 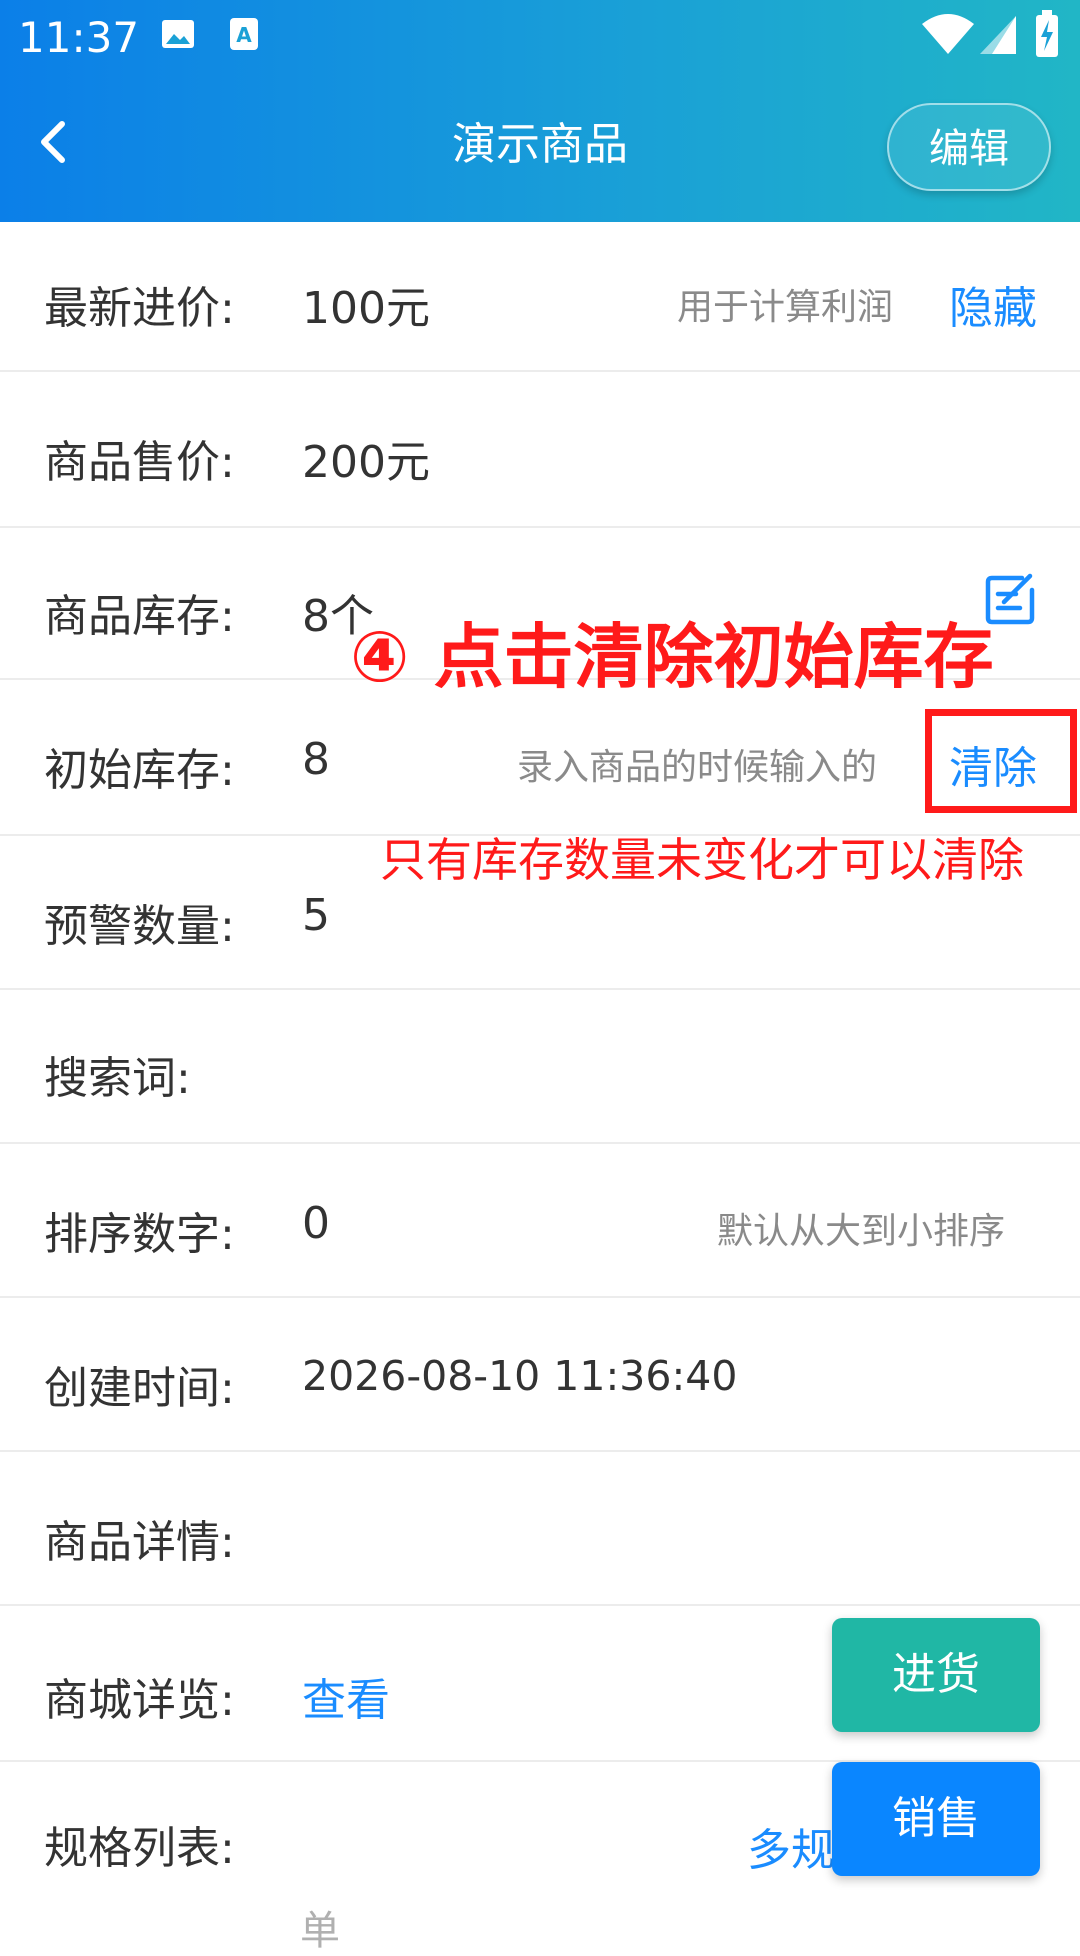 What do you see at coordinates (540, 1067) in the screenshot?
I see `row-keywords: 搜索词:` at bounding box center [540, 1067].